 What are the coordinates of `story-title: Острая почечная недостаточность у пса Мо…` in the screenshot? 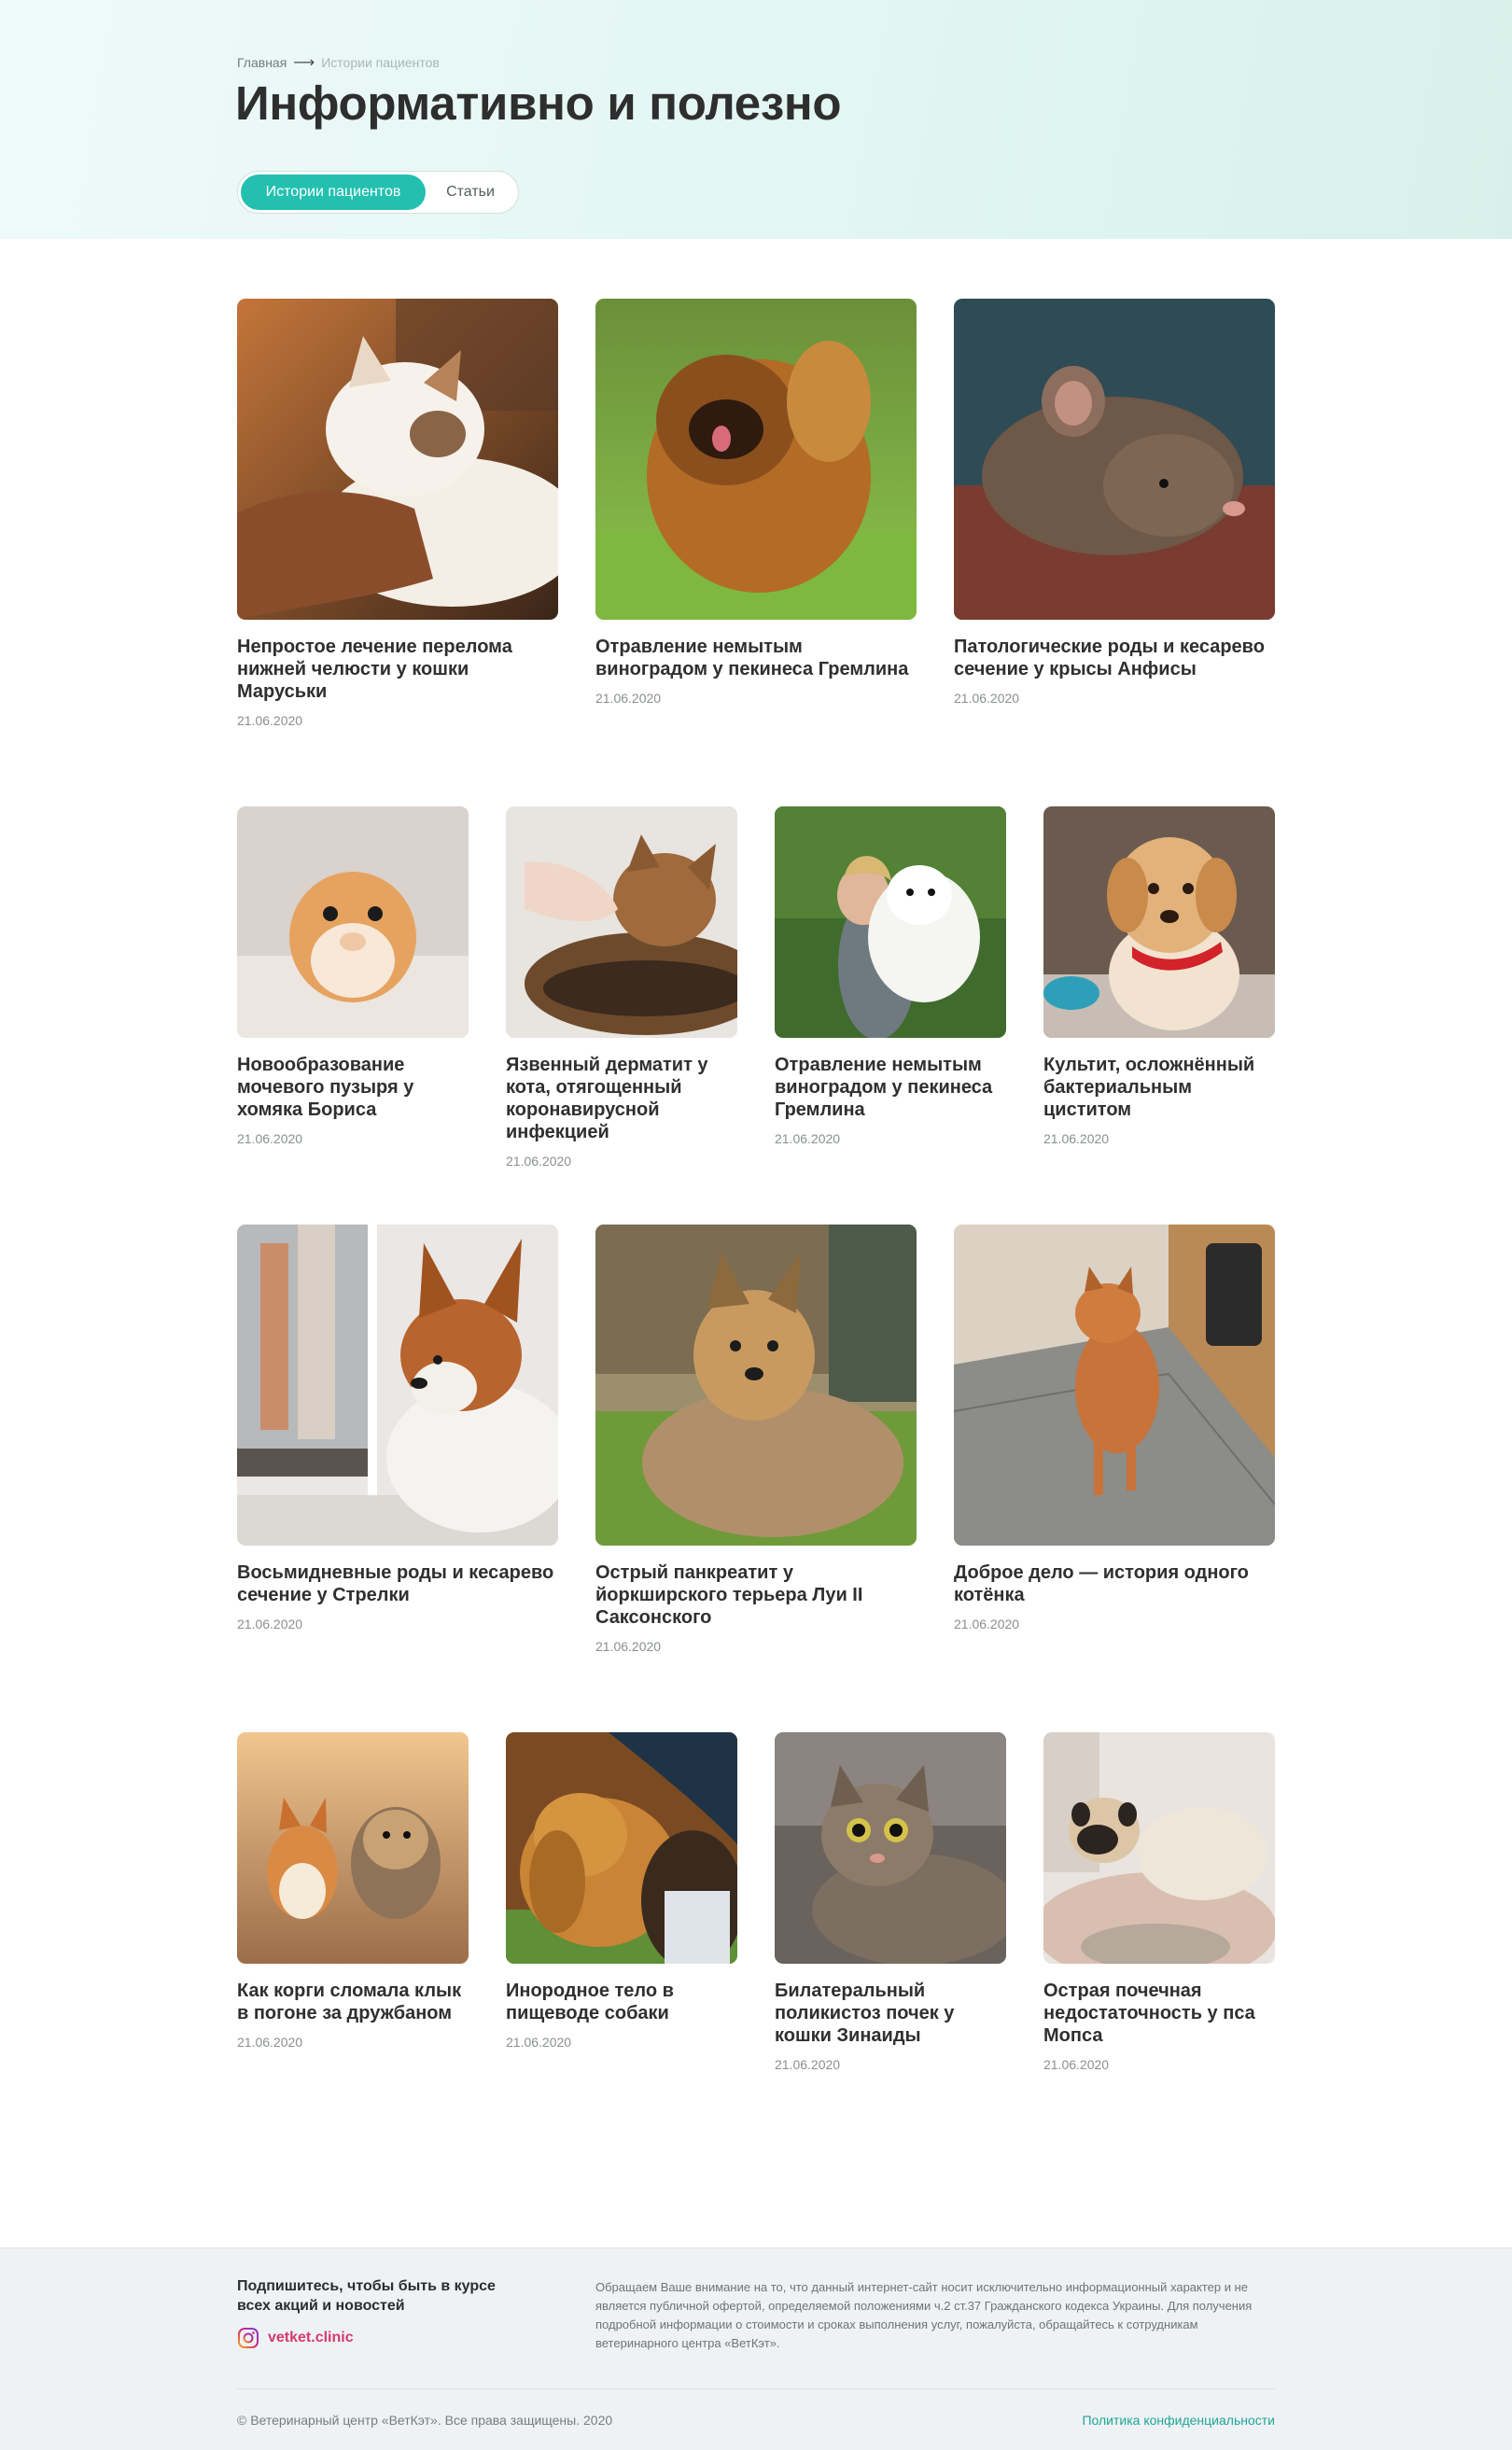 It's located at (1149, 2013).